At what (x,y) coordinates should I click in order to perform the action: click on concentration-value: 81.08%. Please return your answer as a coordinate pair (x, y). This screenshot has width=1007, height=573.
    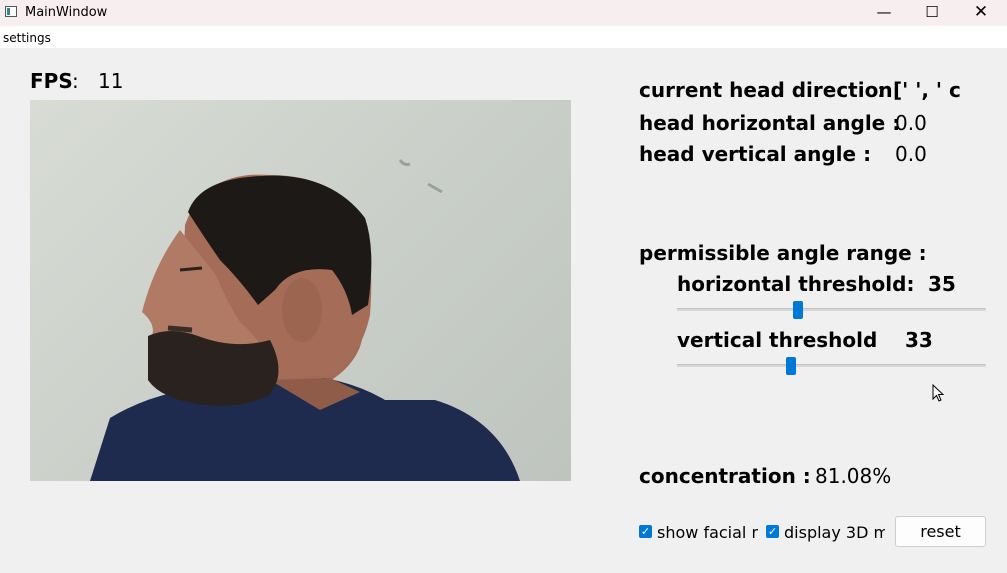
    Looking at the image, I should click on (853, 476).